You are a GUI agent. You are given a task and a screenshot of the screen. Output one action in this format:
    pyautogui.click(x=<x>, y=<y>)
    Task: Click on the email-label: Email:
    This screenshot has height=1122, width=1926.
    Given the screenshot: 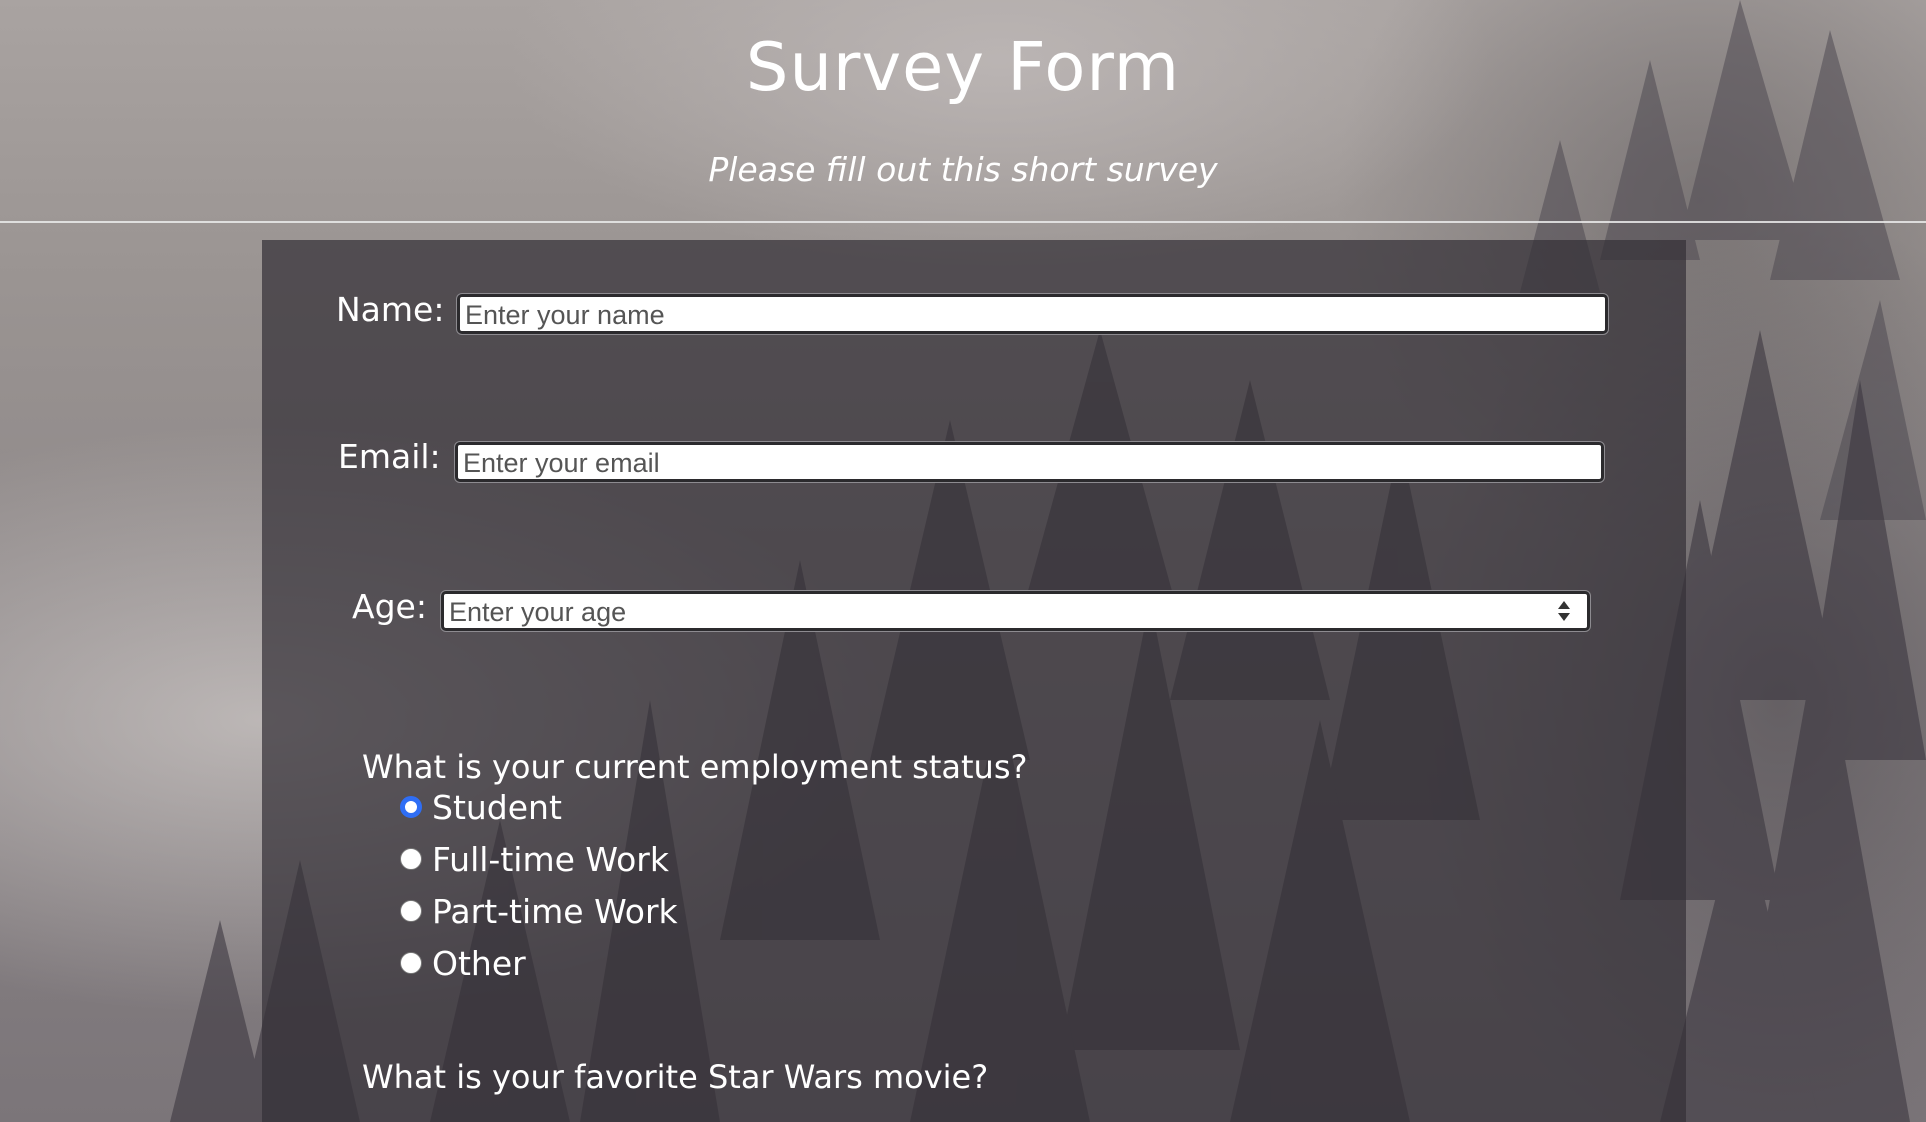 What is the action you would take?
    pyautogui.click(x=389, y=456)
    